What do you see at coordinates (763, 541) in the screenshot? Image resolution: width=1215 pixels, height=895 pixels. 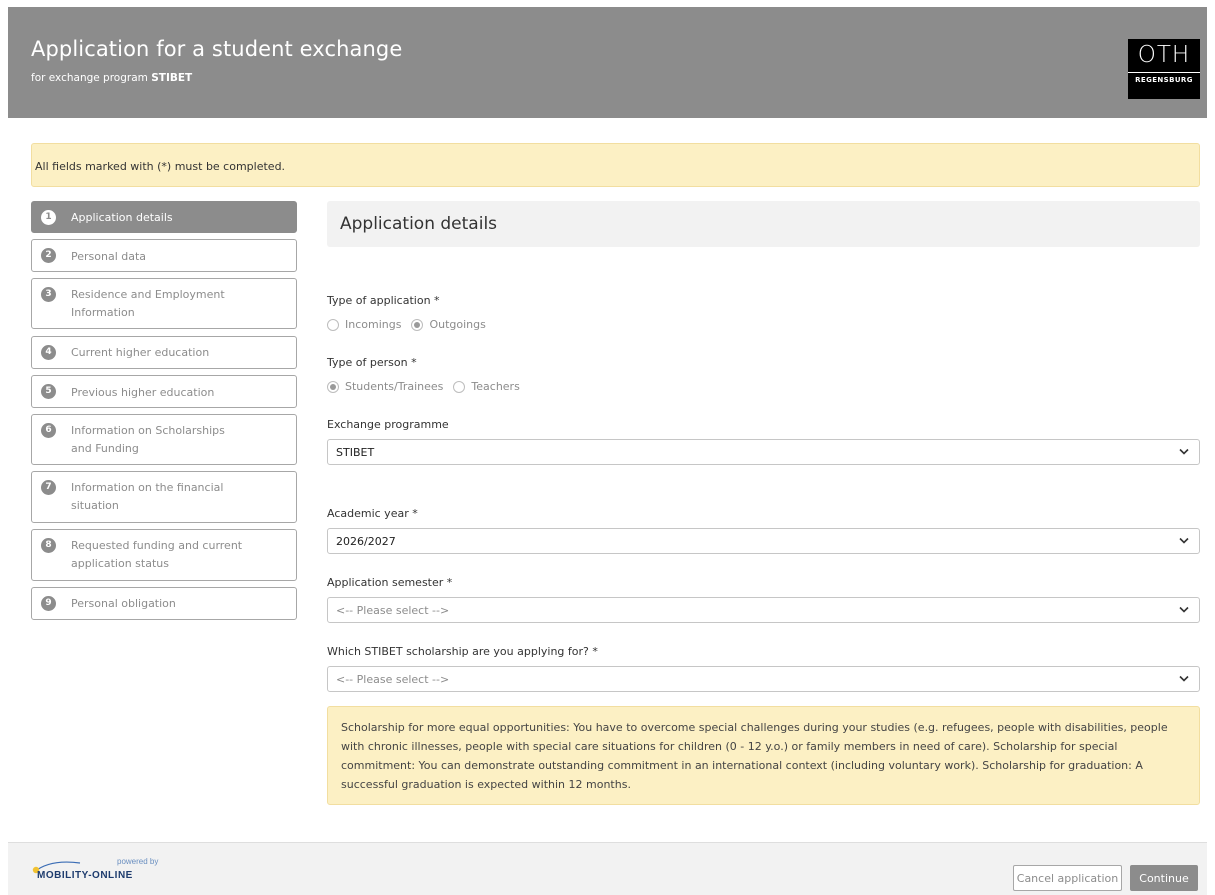 I see `academic-year-select: 2026/2027` at bounding box center [763, 541].